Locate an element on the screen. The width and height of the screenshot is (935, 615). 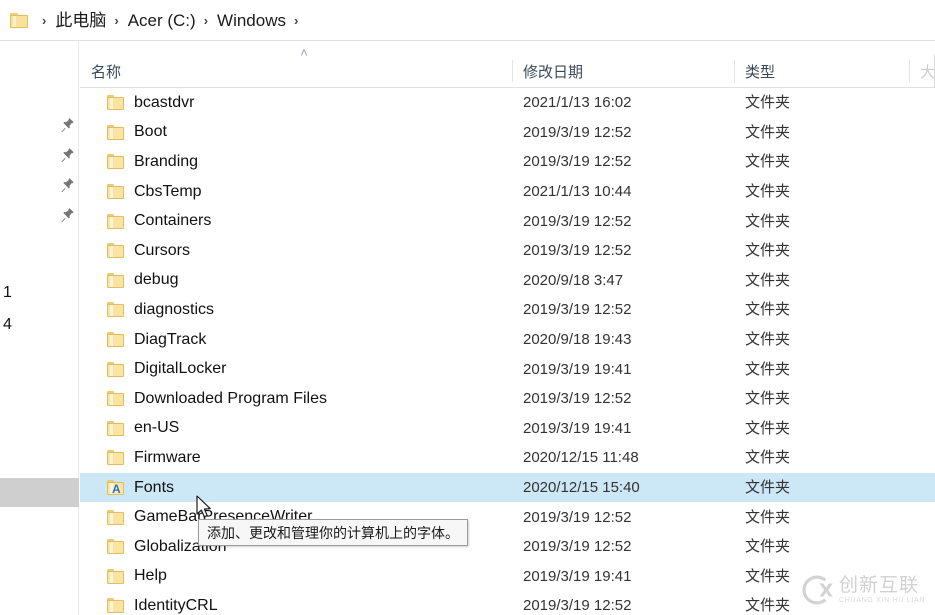
file-name: Downloaded Program Files is located at coordinates (230, 398).